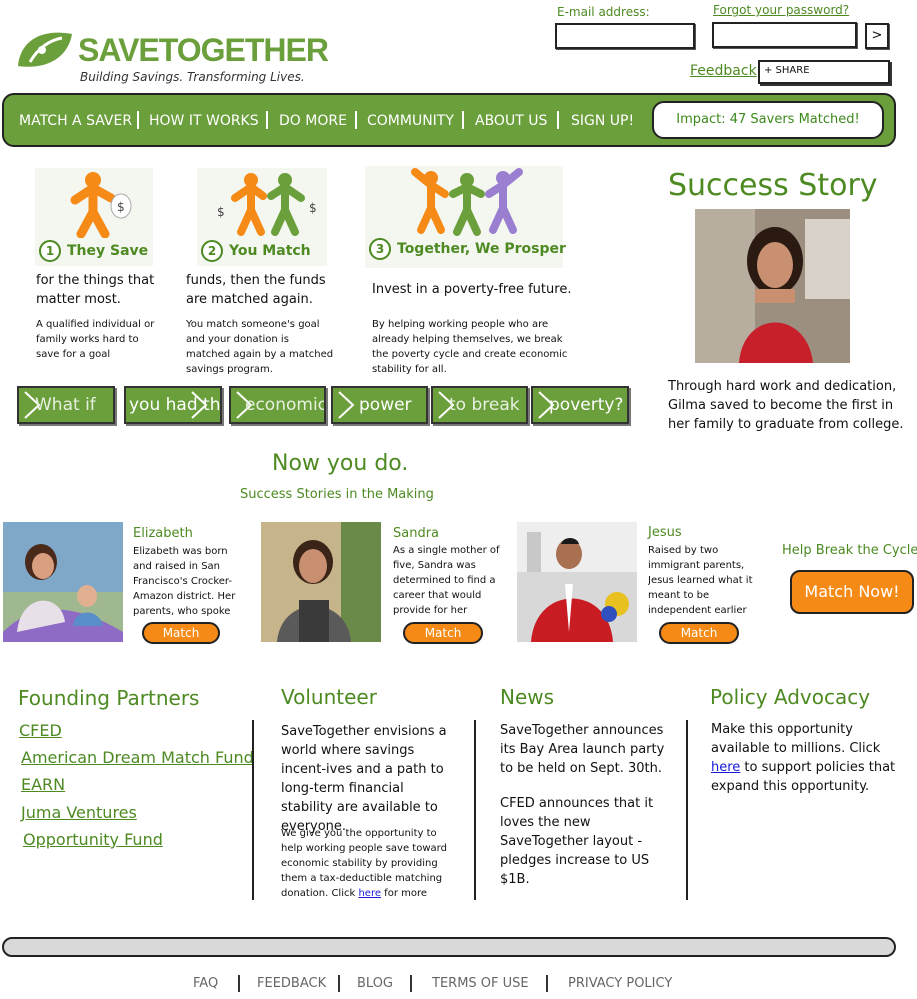  I want to click on step-3-number: 3, so click(380, 249).